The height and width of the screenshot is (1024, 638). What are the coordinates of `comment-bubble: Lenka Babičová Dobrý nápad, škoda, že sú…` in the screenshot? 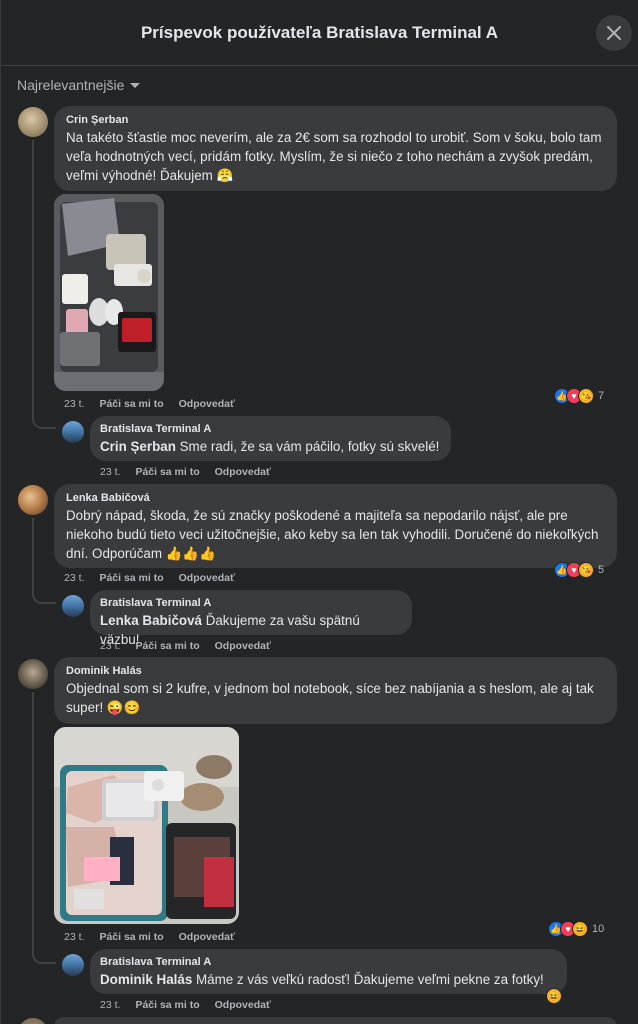 It's located at (335, 526).